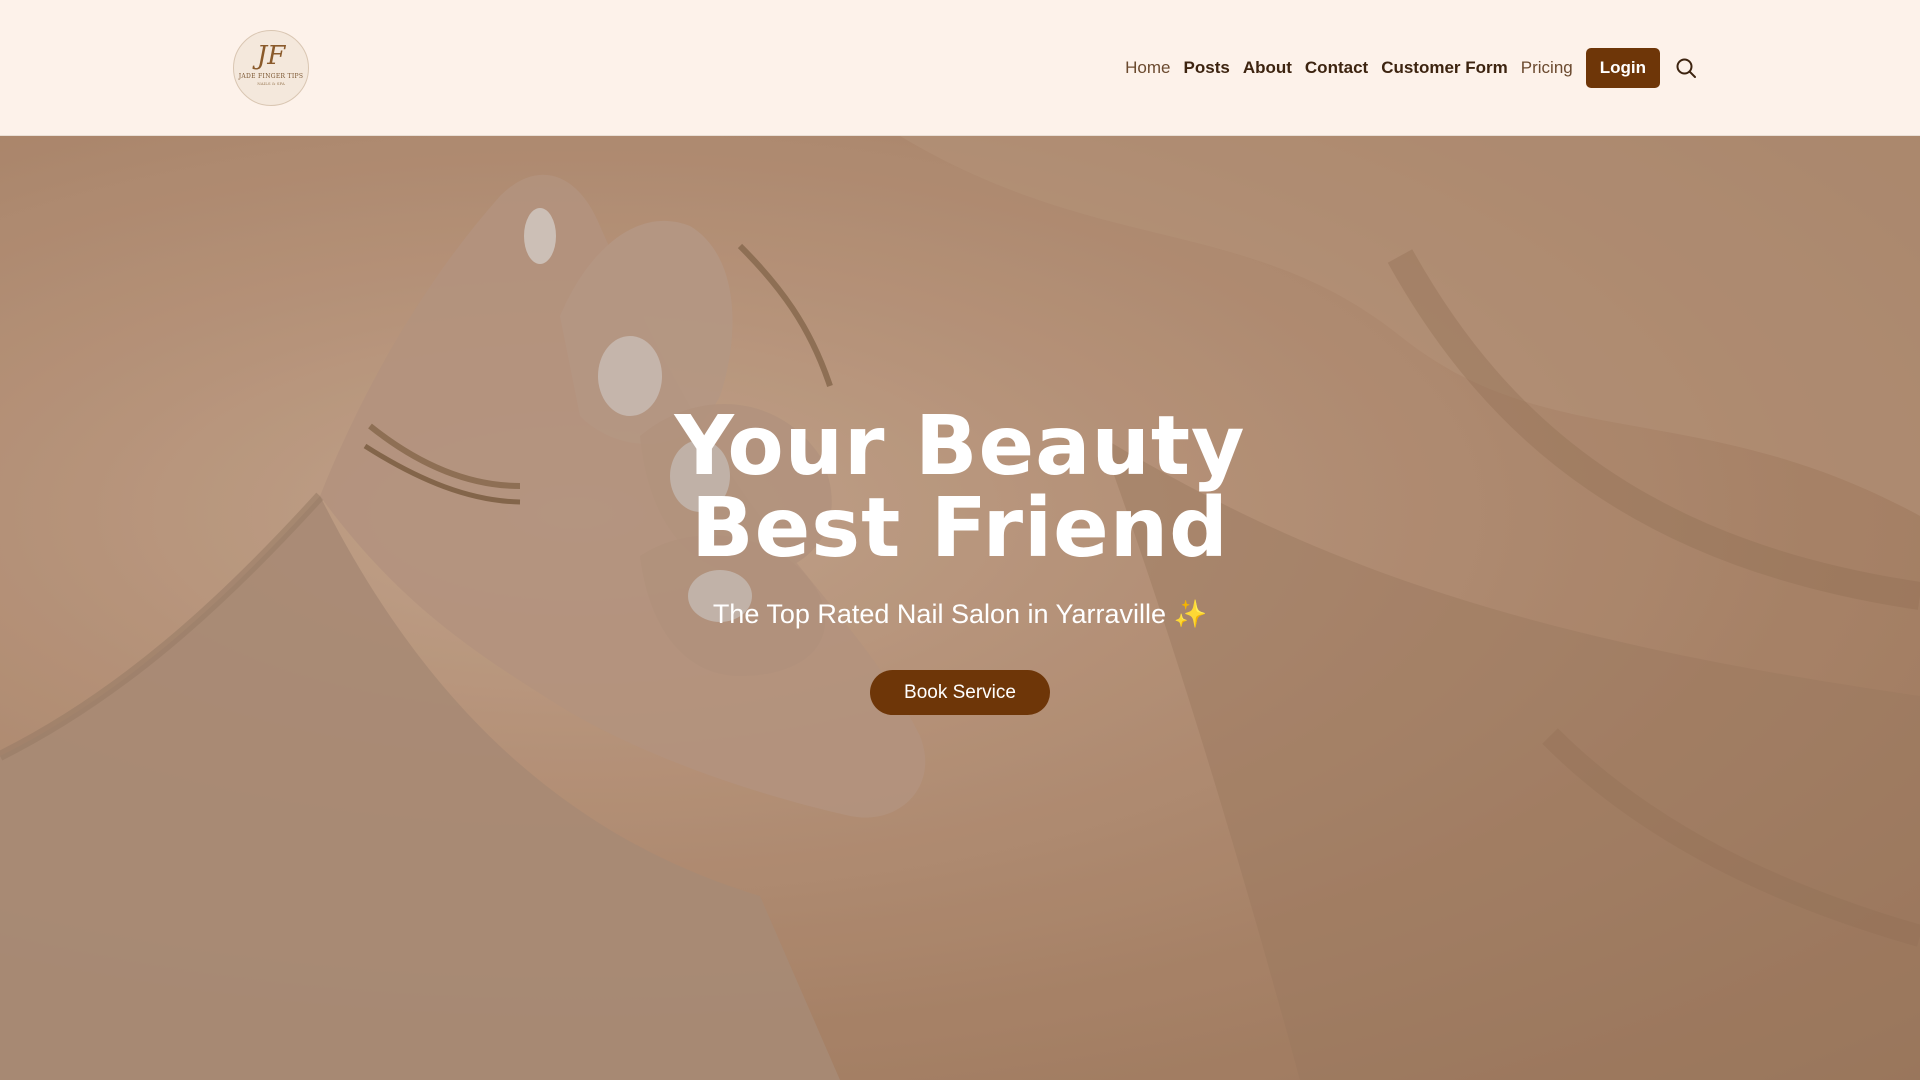 The height and width of the screenshot is (1080, 1920). Describe the element at coordinates (1622, 68) in the screenshot. I see `login-button: Login` at that location.